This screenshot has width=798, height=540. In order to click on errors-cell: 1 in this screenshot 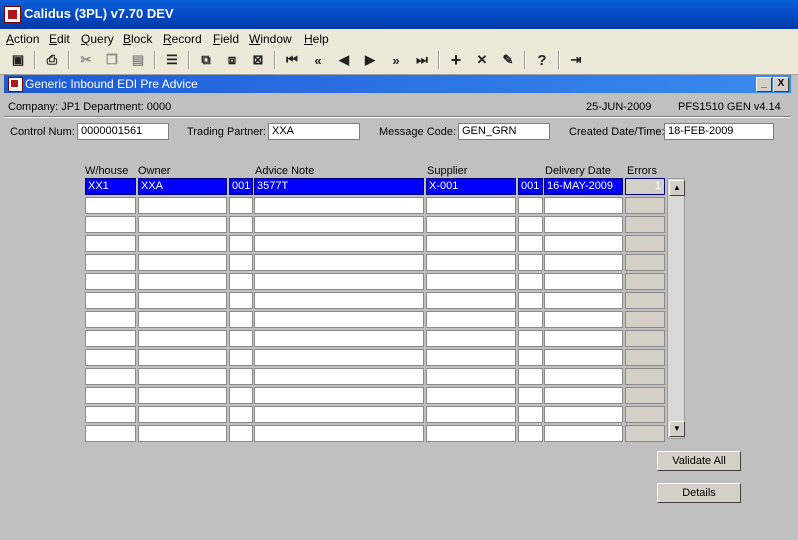, I will do `click(645, 186)`.